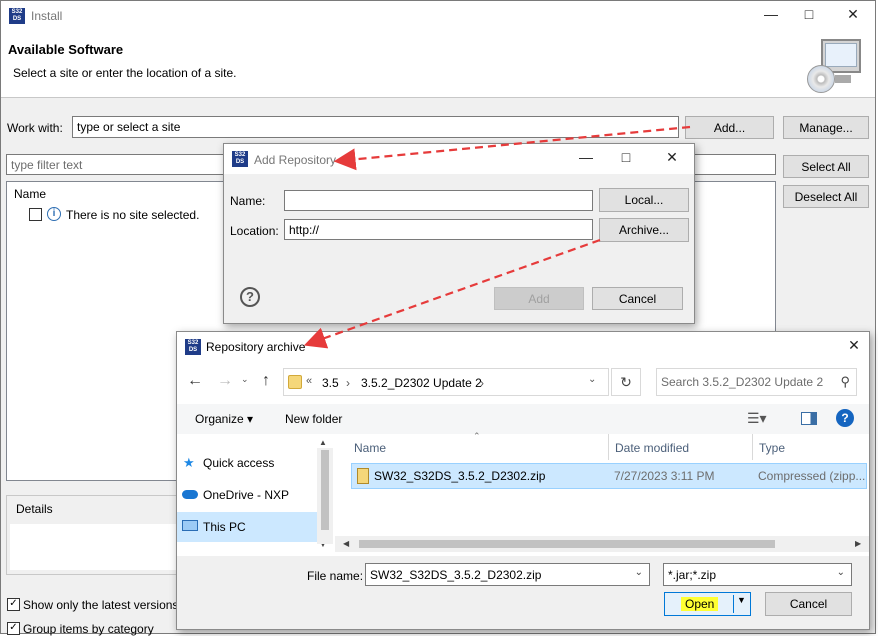 The height and width of the screenshot is (636, 878). What do you see at coordinates (741, 600) in the screenshot?
I see `open-dropdown-icon: ▼` at bounding box center [741, 600].